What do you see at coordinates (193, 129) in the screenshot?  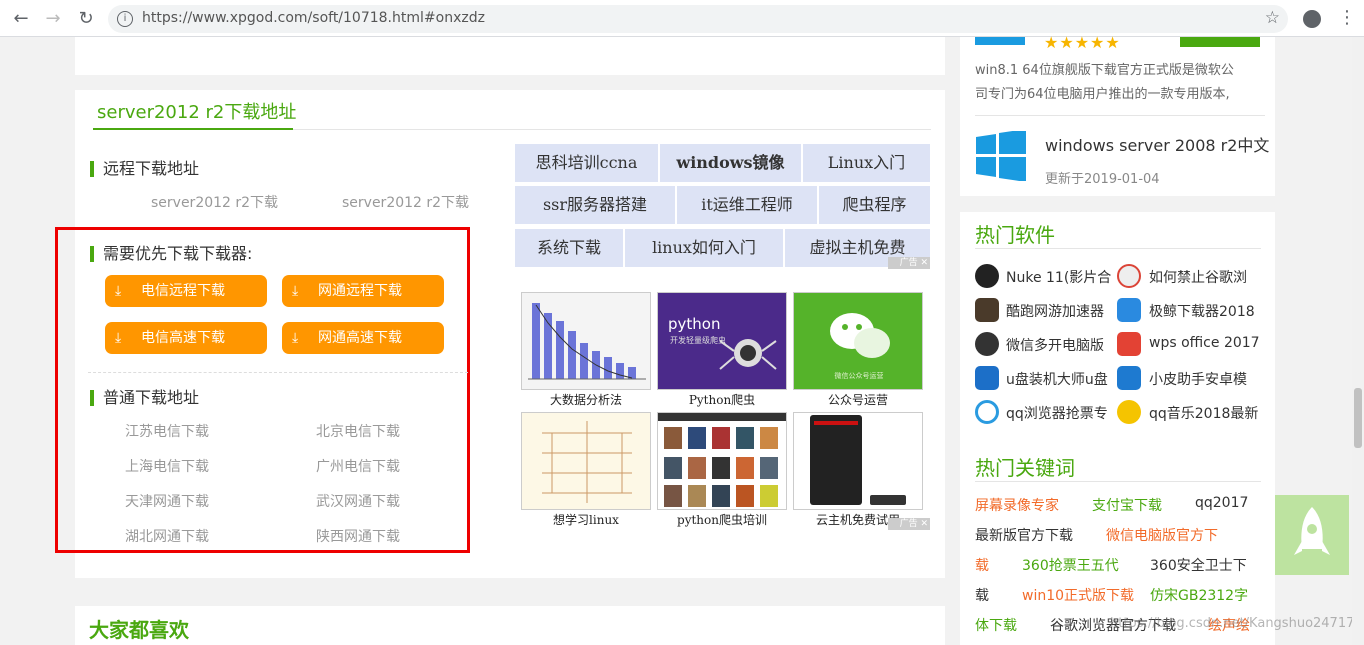 I see `section-title-underline` at bounding box center [193, 129].